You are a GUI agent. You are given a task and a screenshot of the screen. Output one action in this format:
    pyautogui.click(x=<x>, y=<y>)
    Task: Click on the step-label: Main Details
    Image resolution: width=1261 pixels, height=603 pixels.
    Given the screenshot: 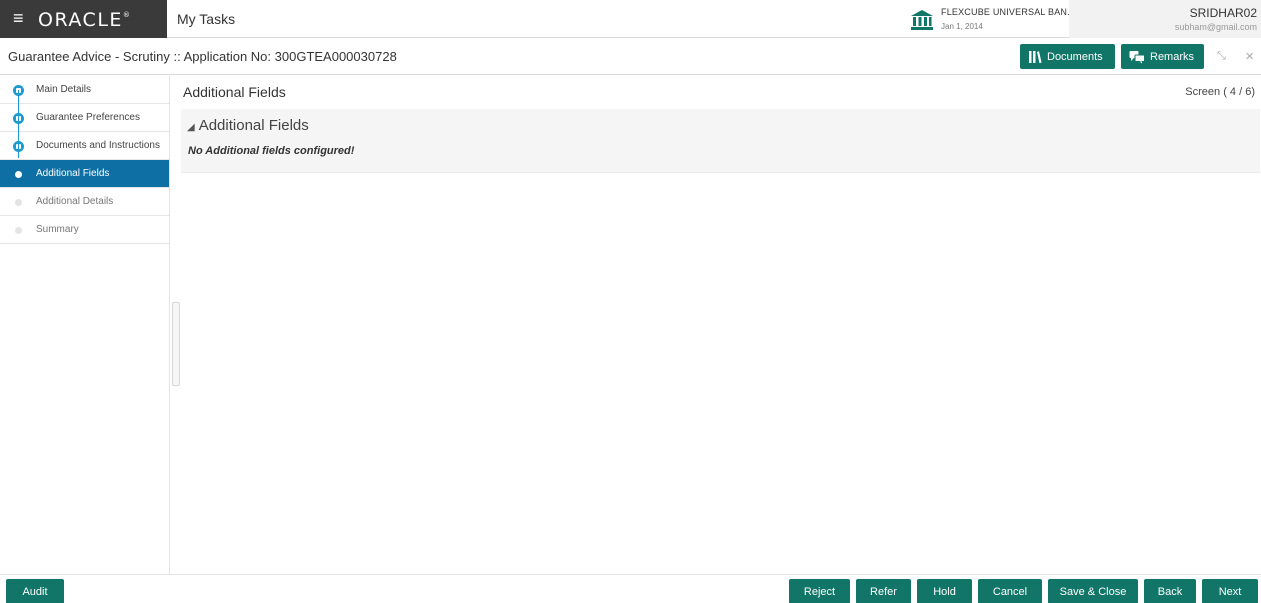 What is the action you would take?
    pyautogui.click(x=64, y=89)
    